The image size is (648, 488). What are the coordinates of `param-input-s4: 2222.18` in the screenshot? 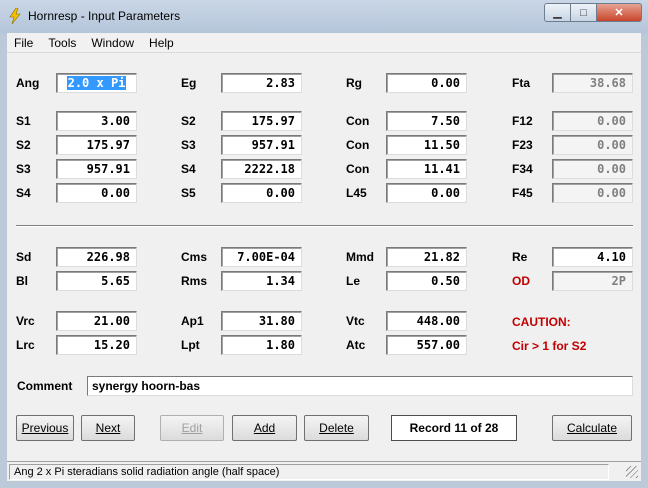 It's located at (261, 169).